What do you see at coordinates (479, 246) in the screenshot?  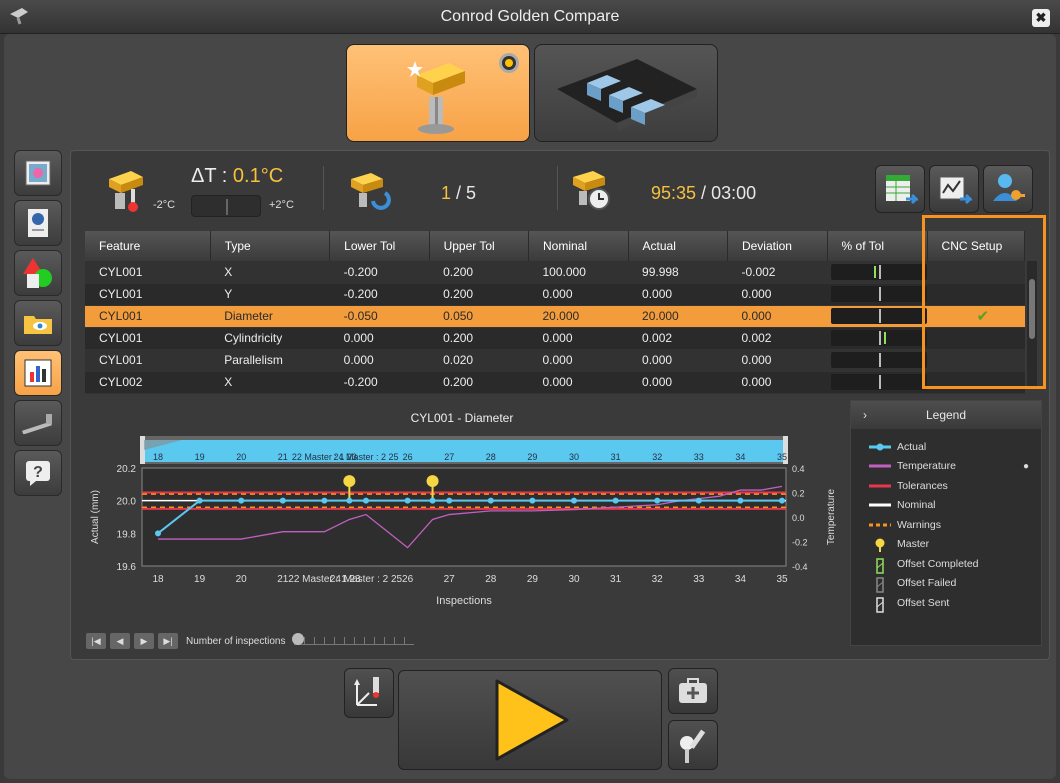 I see `column-header: Upper Tol` at bounding box center [479, 246].